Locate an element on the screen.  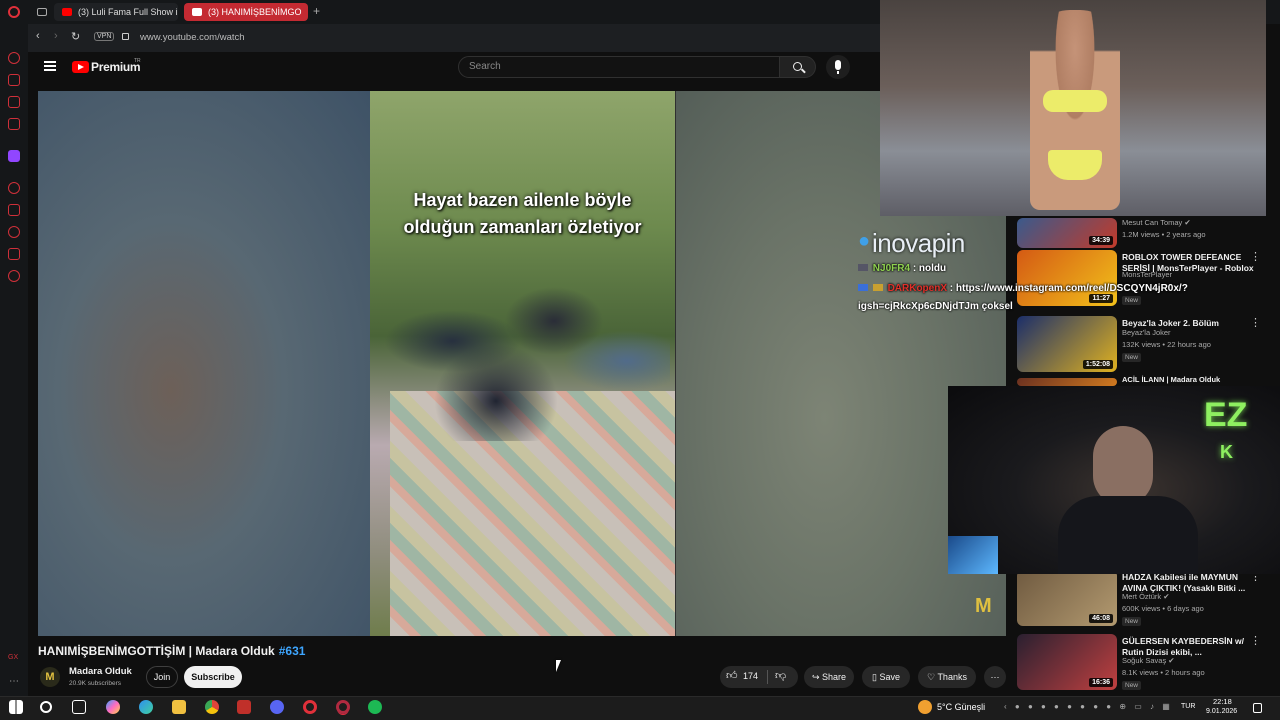
search-input: Search is located at coordinates (619, 67).